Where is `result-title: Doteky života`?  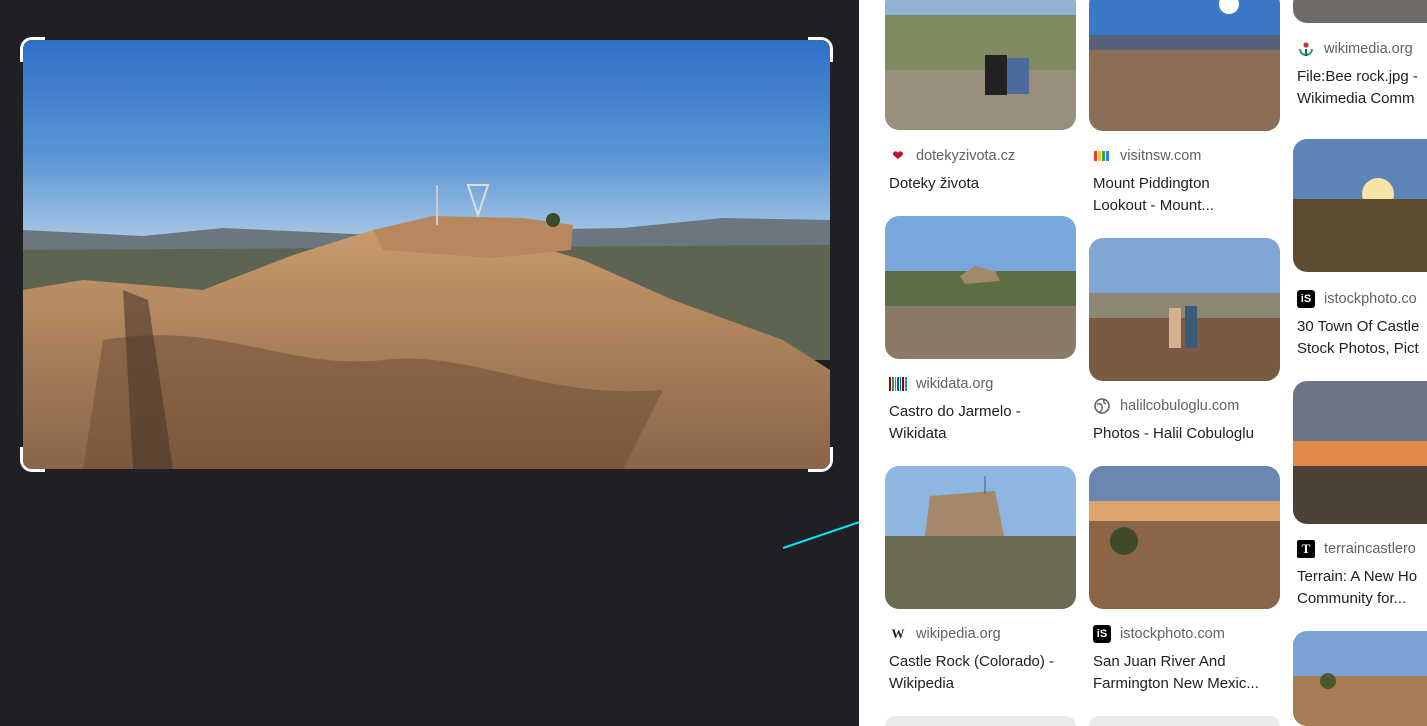 result-title: Doteky života is located at coordinates (984, 184).